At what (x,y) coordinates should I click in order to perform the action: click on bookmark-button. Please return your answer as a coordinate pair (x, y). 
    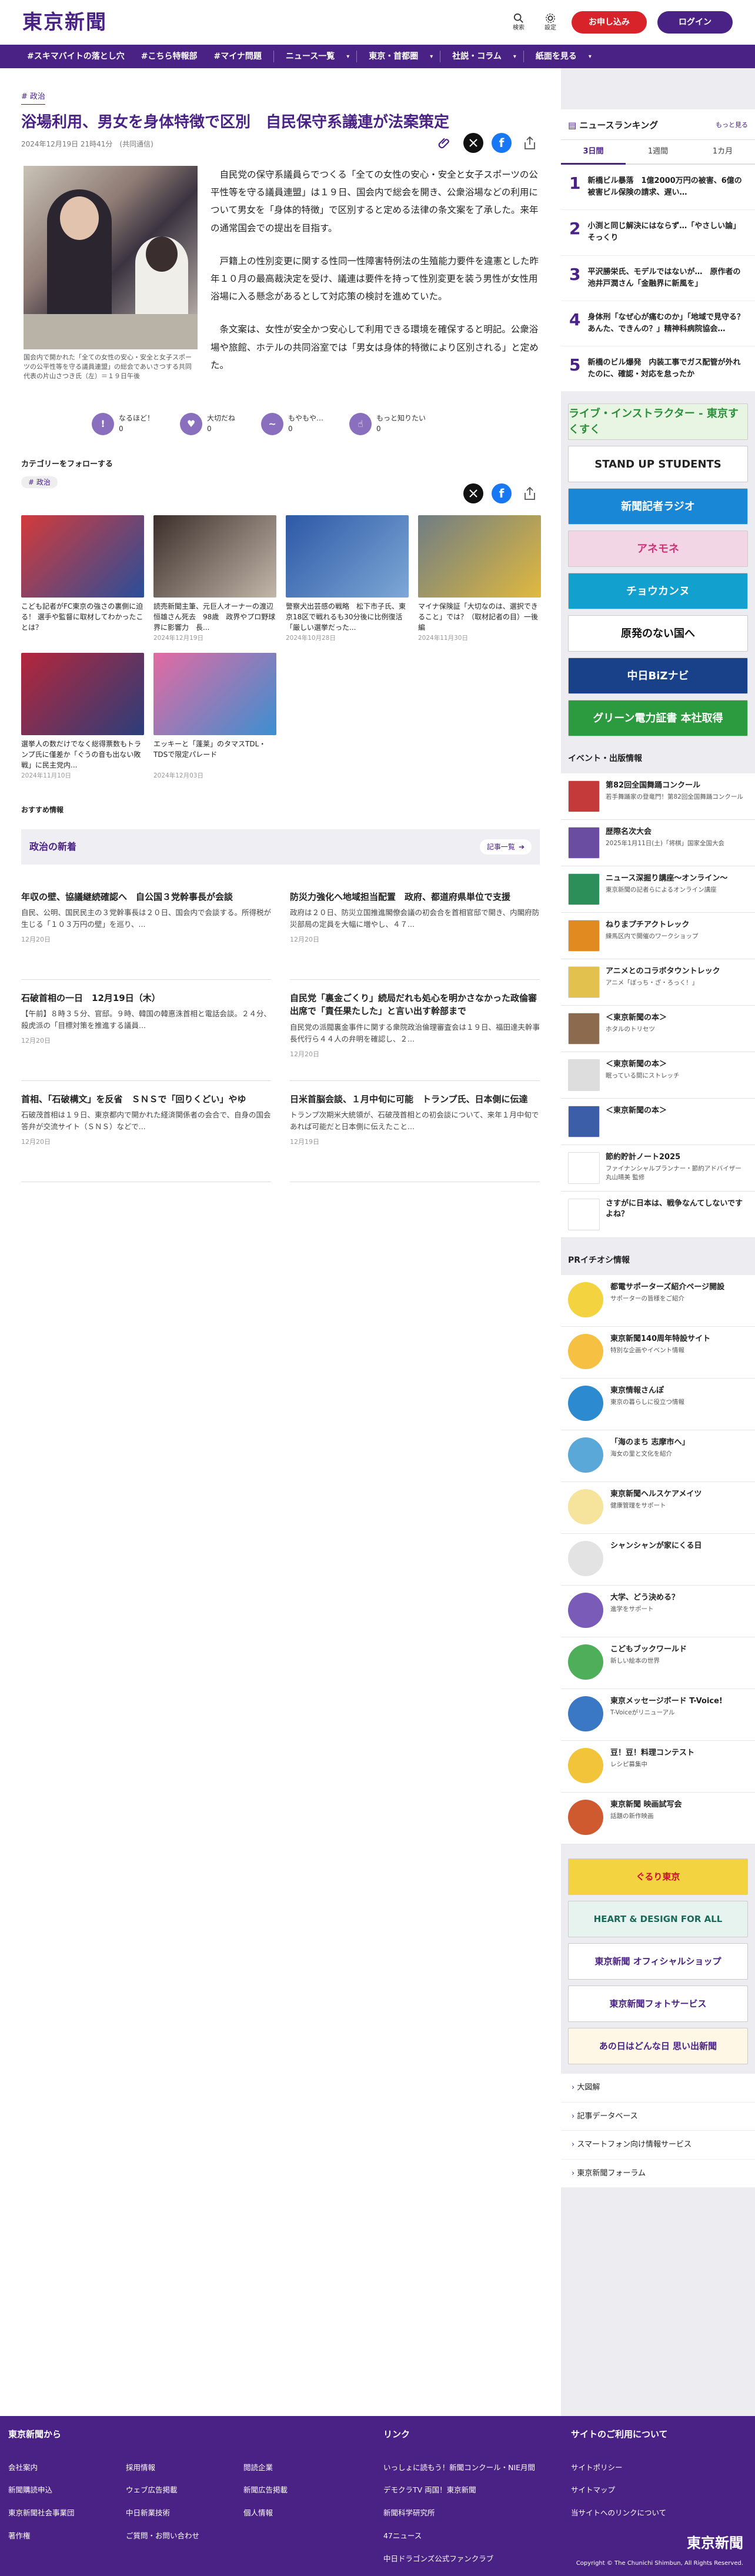
    Looking at the image, I should click on (445, 143).